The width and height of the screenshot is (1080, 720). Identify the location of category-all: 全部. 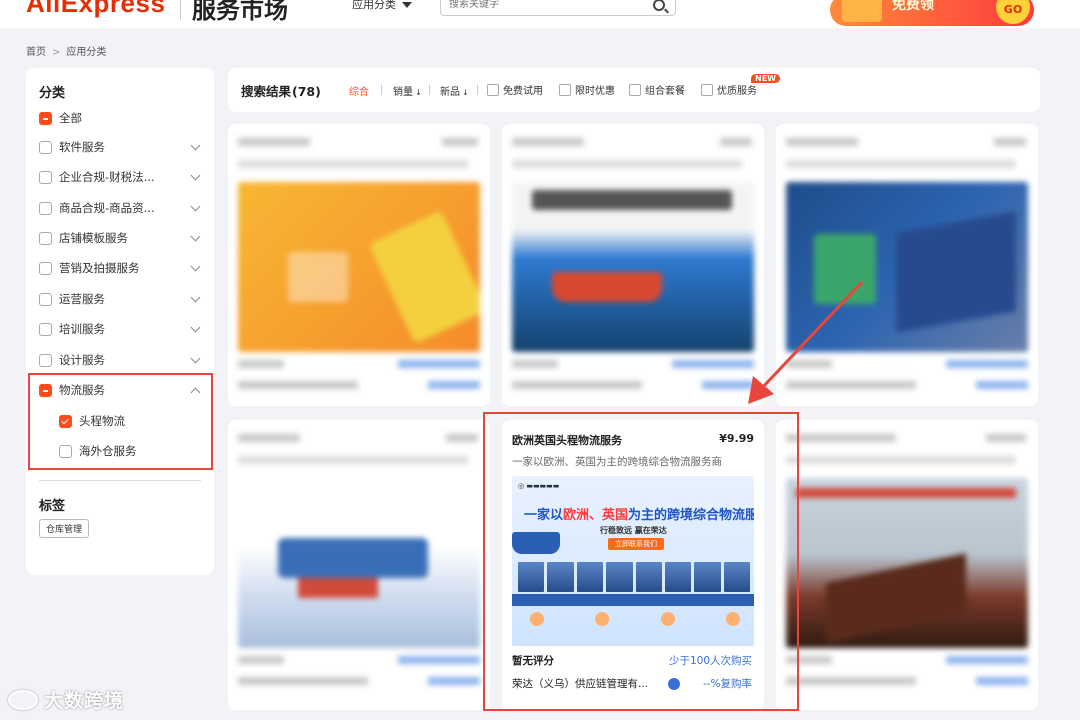
(121, 119).